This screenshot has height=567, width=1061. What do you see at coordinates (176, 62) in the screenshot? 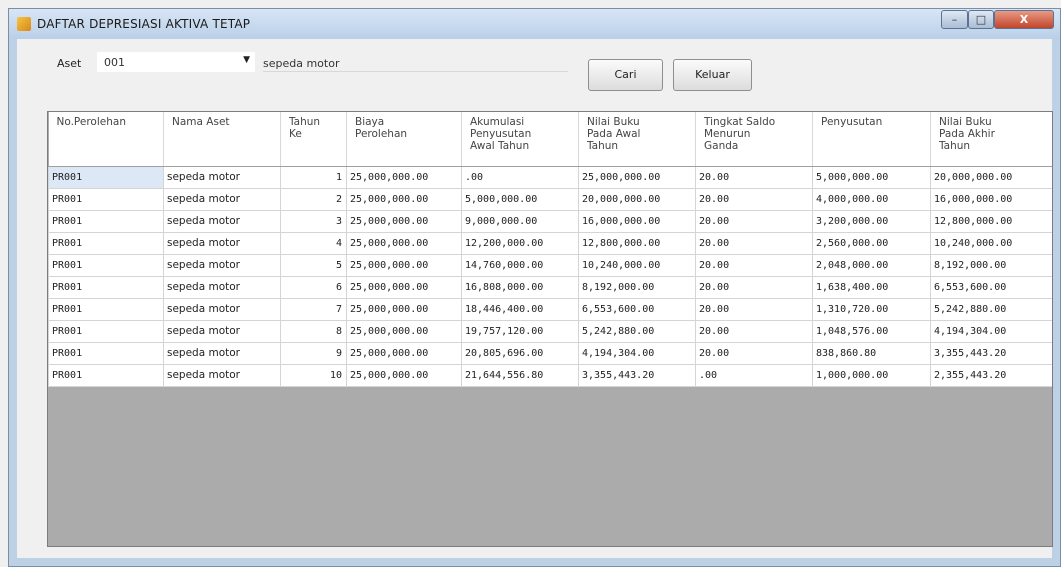
I see `aset-dropdown: 001 ▼` at bounding box center [176, 62].